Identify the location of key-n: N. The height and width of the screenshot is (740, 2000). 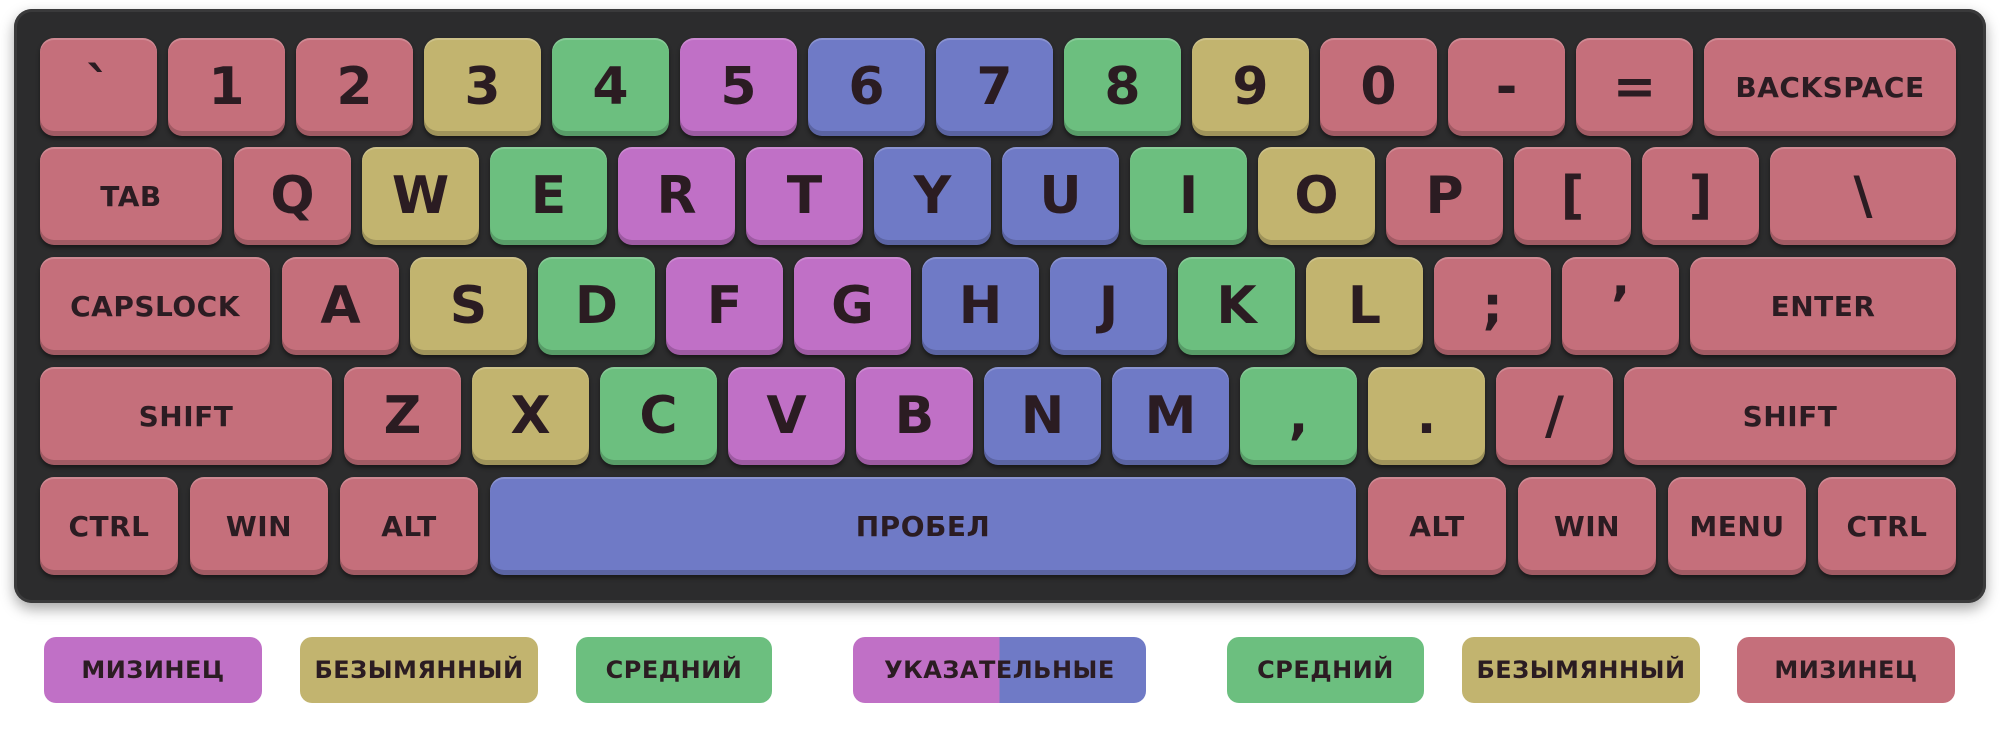
(1042, 416).